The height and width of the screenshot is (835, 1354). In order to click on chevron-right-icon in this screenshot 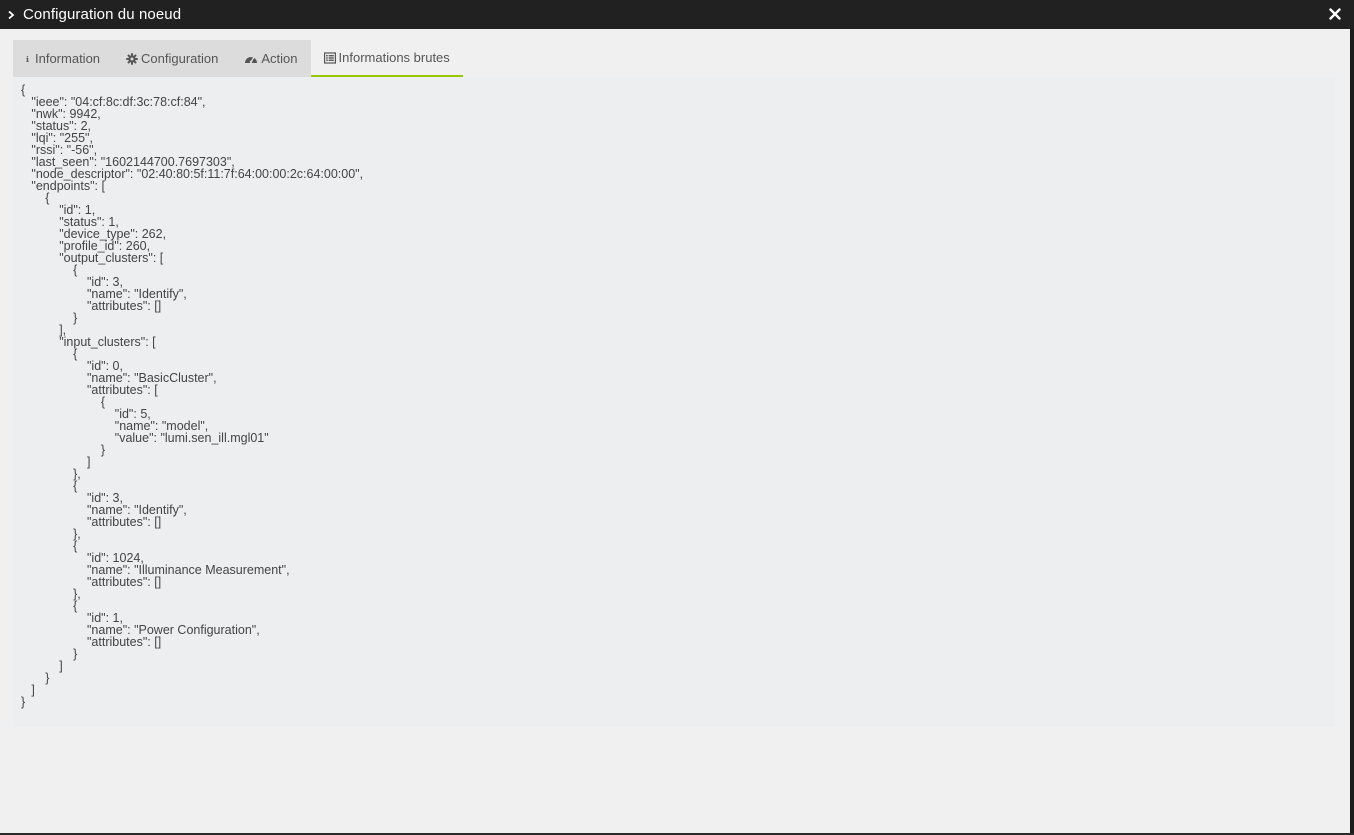, I will do `click(11, 14)`.